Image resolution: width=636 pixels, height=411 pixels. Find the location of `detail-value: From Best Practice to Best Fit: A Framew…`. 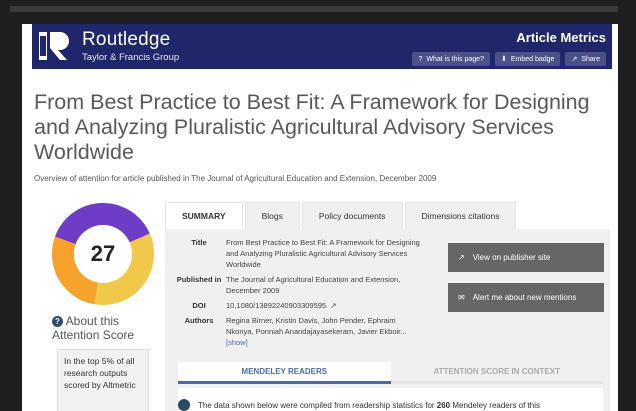

detail-value: From Best Practice to Best Fit: A Framew… is located at coordinates (323, 253).